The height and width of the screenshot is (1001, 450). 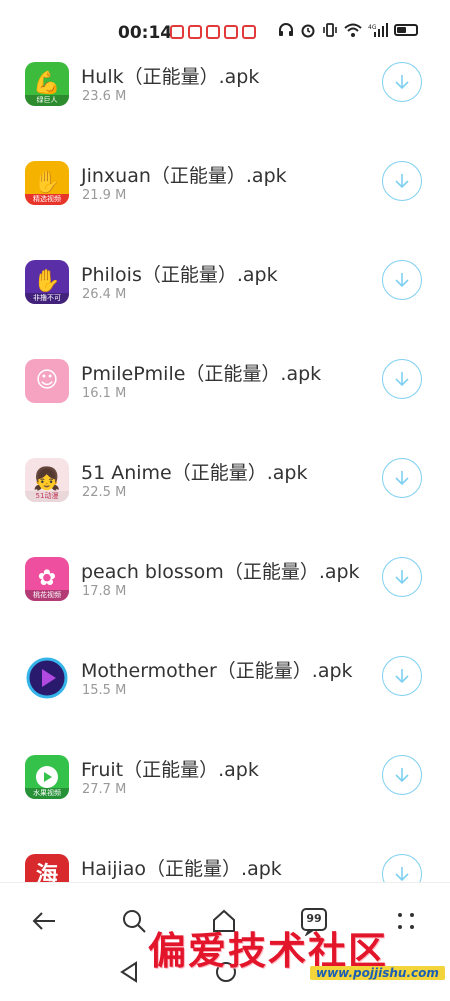 What do you see at coordinates (406, 30) in the screenshot?
I see `battery-icon` at bounding box center [406, 30].